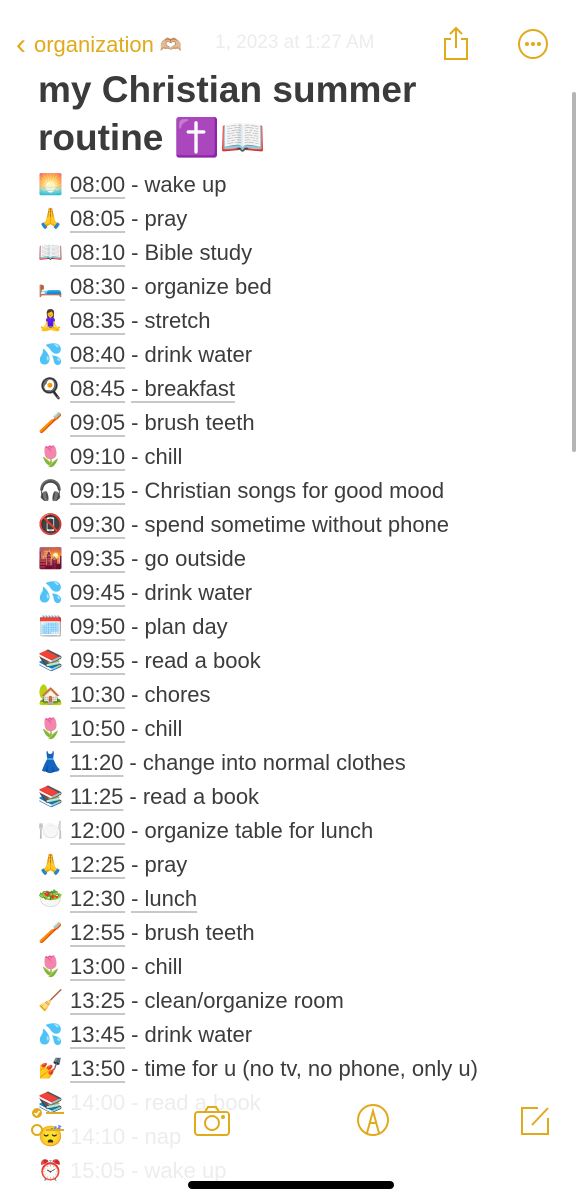  I want to click on list-item: 🧹 13:25- clean/organize room, so click(258, 1001).